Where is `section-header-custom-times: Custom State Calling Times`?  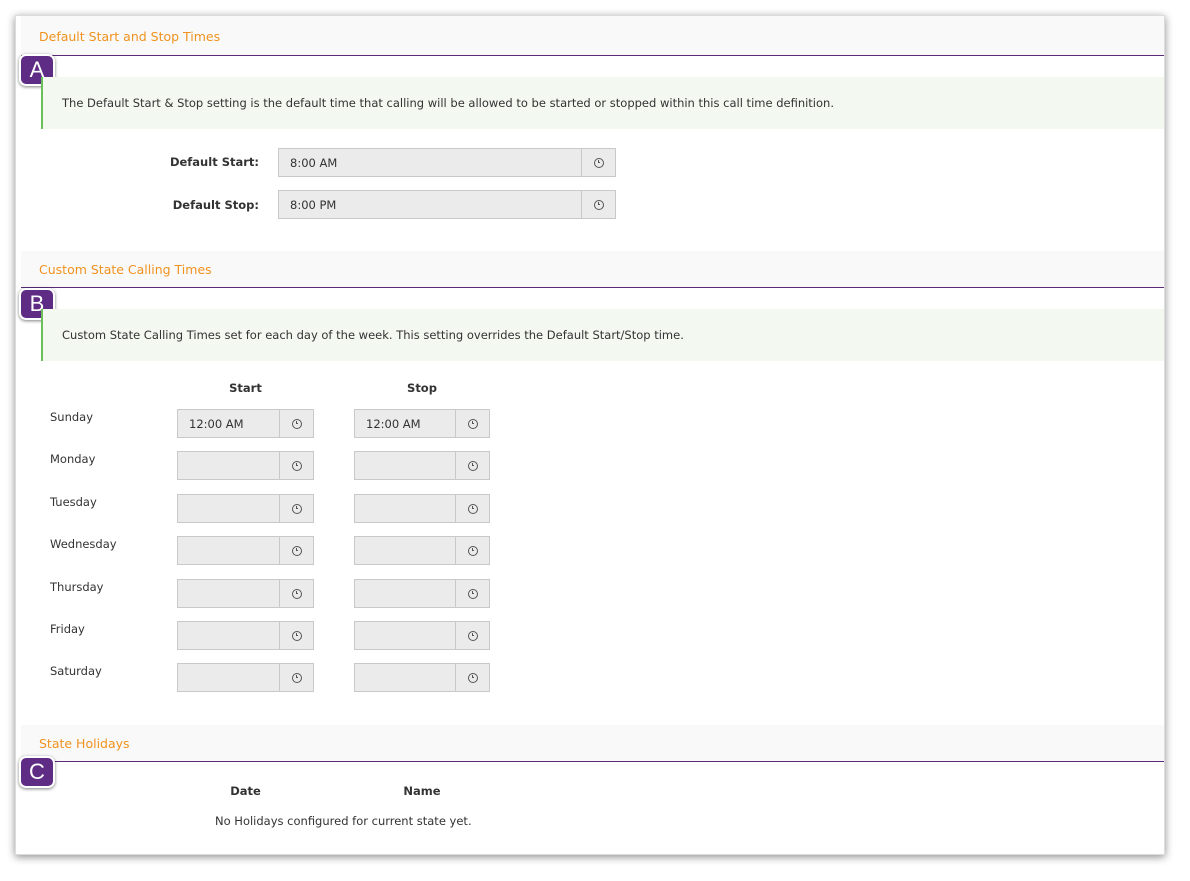
section-header-custom-times: Custom State Calling Times is located at coordinates (592, 269).